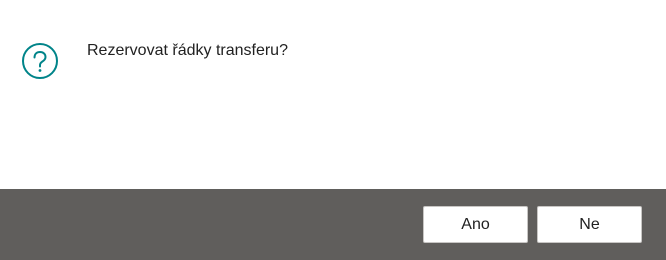  I want to click on yes-button: Ano, so click(475, 224).